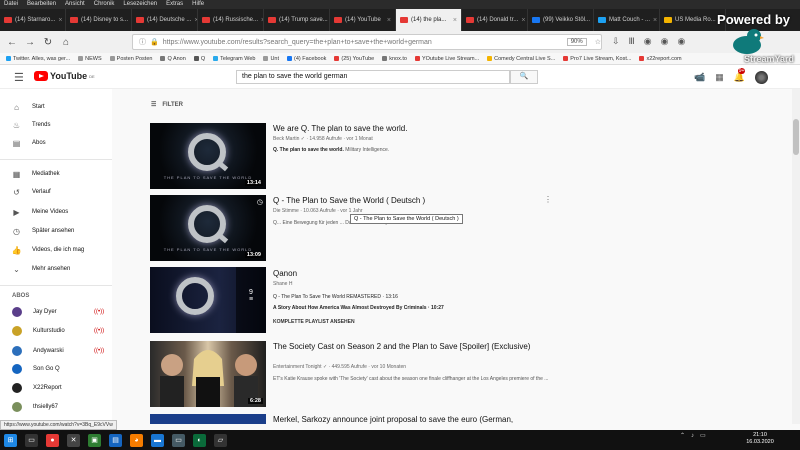 The width and height of the screenshot is (800, 450). I want to click on search-button: 🔍, so click(524, 77).